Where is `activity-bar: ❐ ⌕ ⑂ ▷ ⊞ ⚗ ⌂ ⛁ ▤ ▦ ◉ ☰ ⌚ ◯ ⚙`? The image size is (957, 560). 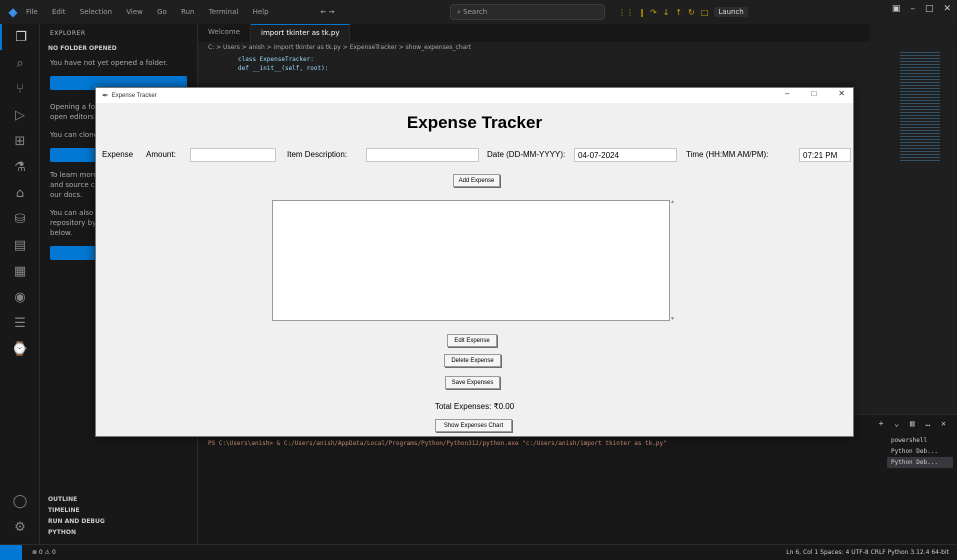
activity-bar: ❐ ⌕ ⑂ ▷ ⊞ ⚗ ⌂ ⛁ ▤ ▦ ◉ ☰ ⌚ ◯ ⚙ is located at coordinates (20, 284).